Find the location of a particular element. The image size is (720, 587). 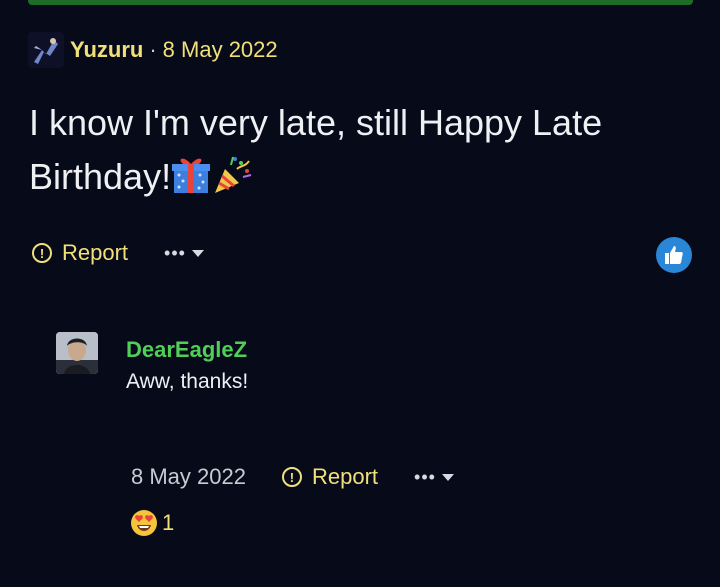

reply-actions: 8 May 2022 ! Report ••• is located at coordinates (292, 477).